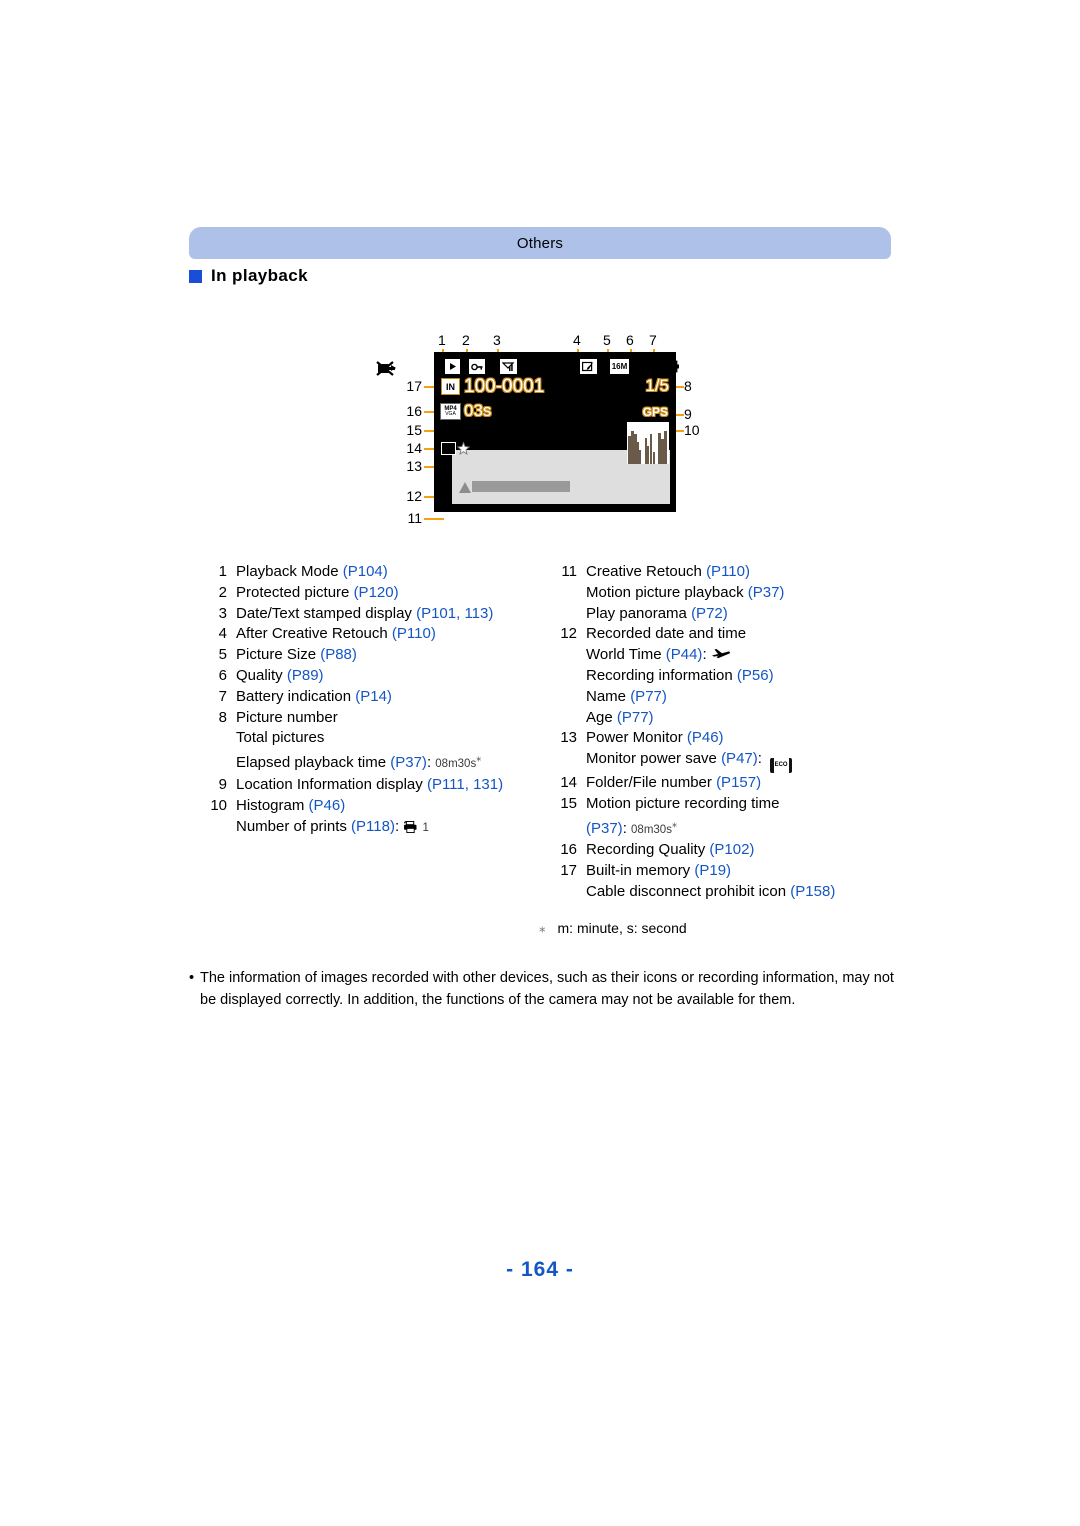  I want to click on callout-number-2: 2, so click(466, 340).